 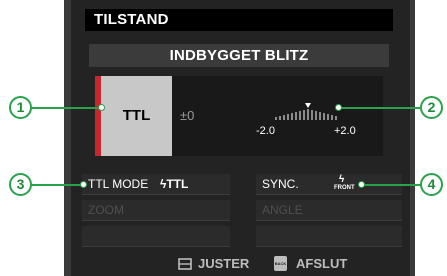 What do you see at coordinates (56, 185) in the screenshot?
I see `callout-3-leader` at bounding box center [56, 185].